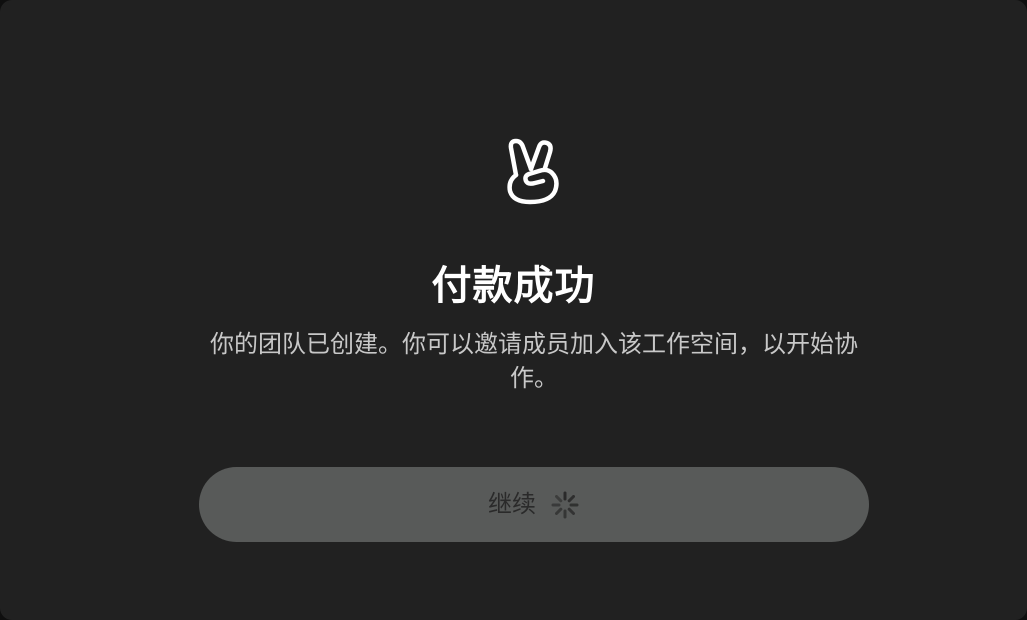 The image size is (1027, 620). What do you see at coordinates (565, 504) in the screenshot?
I see `loading-spinner-icon` at bounding box center [565, 504].